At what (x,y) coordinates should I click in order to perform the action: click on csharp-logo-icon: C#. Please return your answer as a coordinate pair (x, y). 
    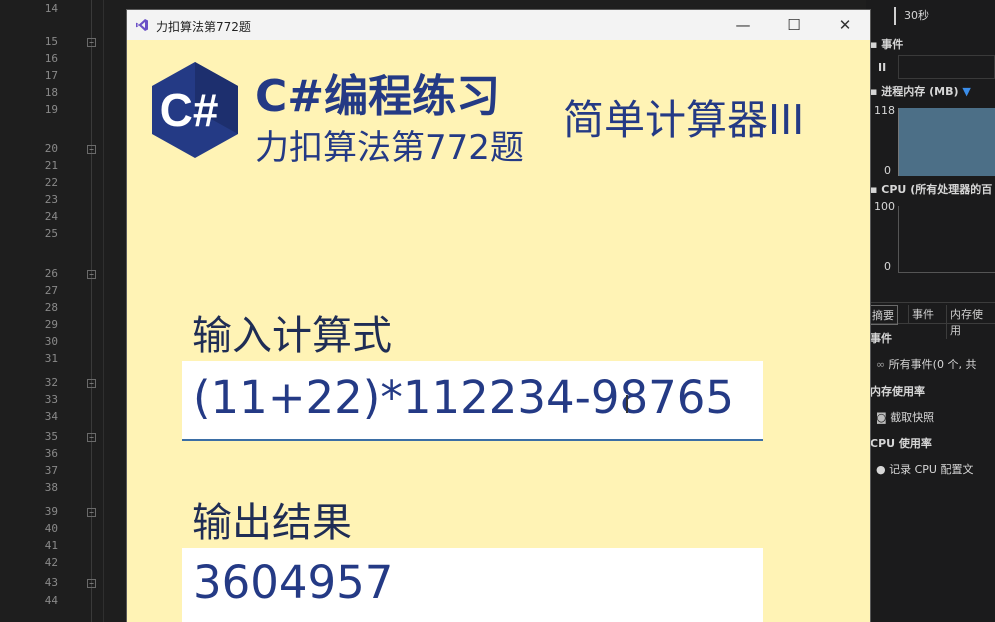
    Looking at the image, I should click on (195, 110).